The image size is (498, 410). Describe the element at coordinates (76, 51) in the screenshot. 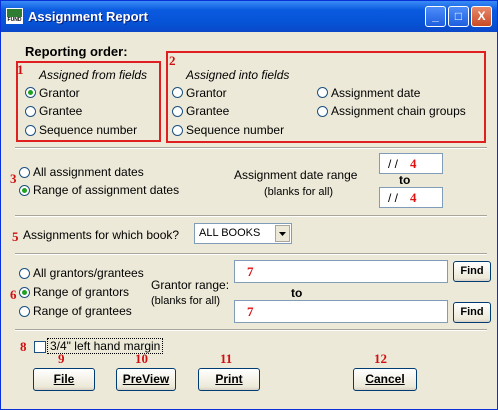

I see `reporting-order-header: Reporting order:` at that location.